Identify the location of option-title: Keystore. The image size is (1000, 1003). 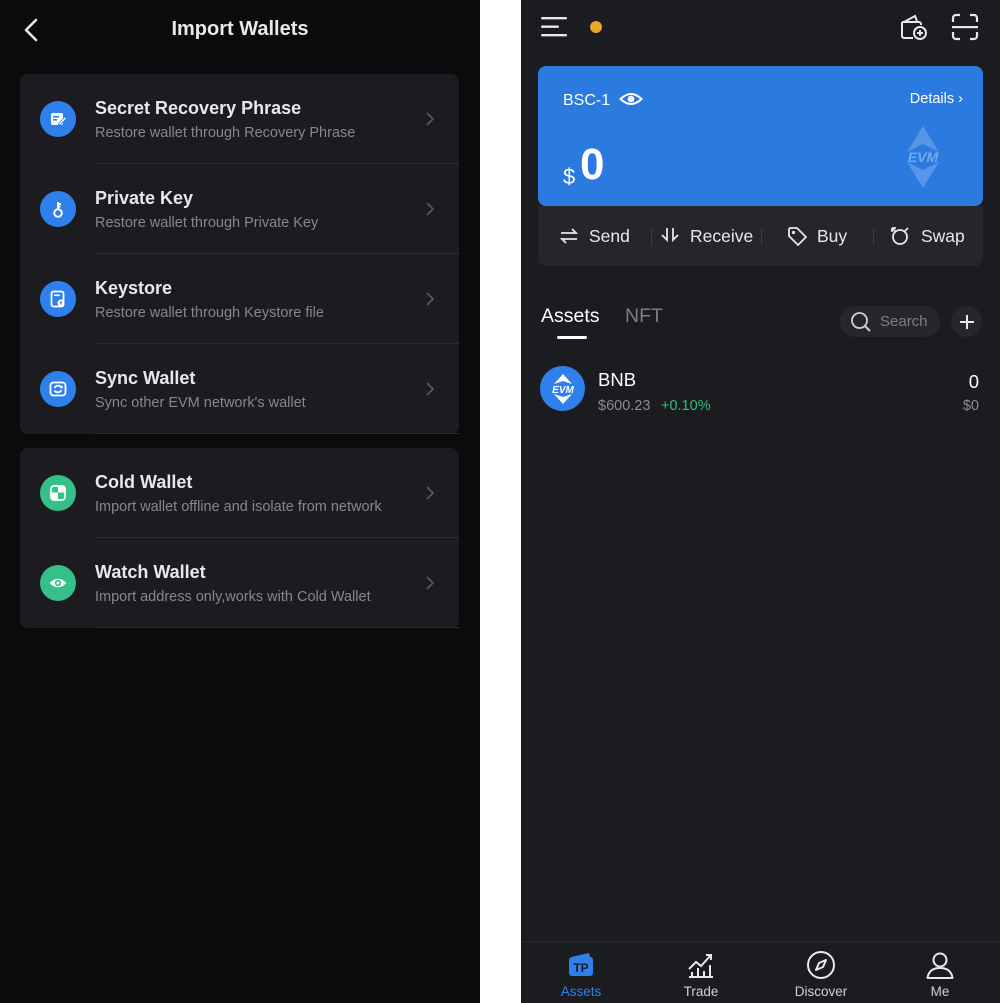
(134, 288).